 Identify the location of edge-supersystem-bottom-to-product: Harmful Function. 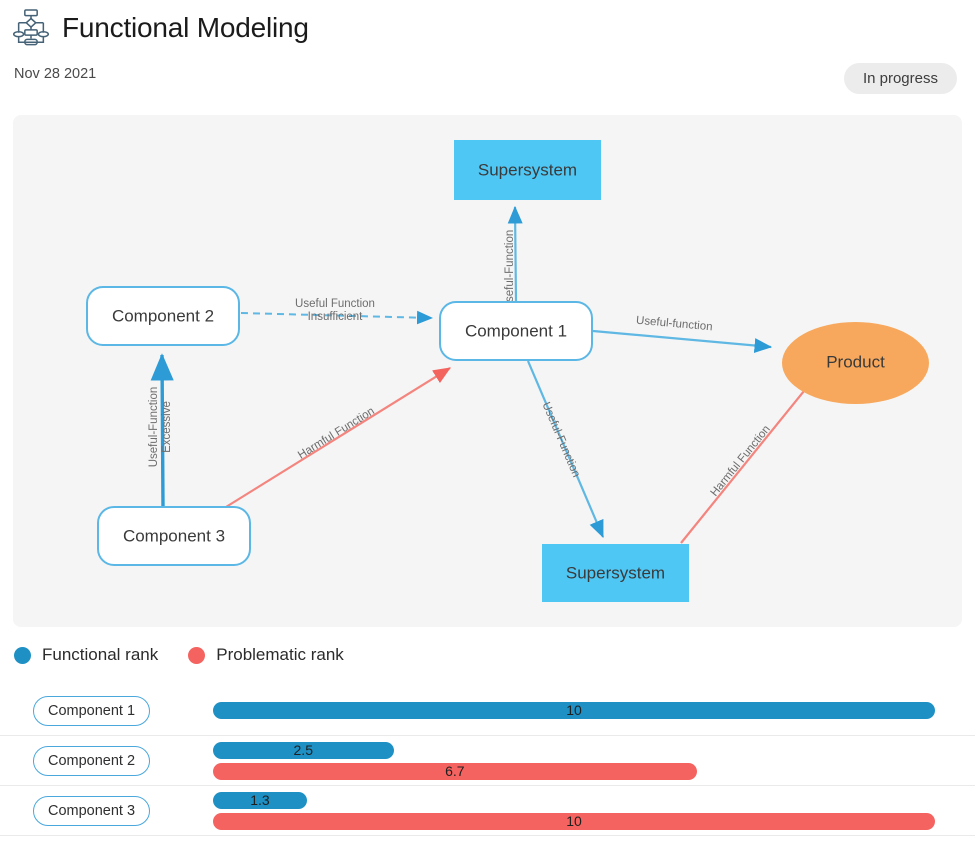
(751, 456).